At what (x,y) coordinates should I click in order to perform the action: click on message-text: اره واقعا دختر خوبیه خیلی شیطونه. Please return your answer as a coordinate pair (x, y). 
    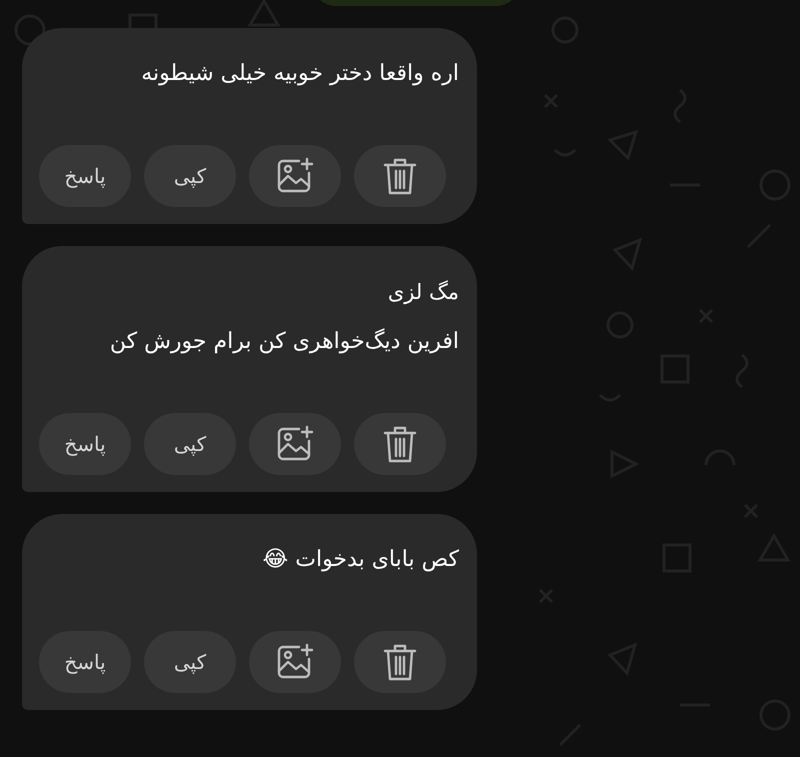
    Looking at the image, I should click on (299, 74).